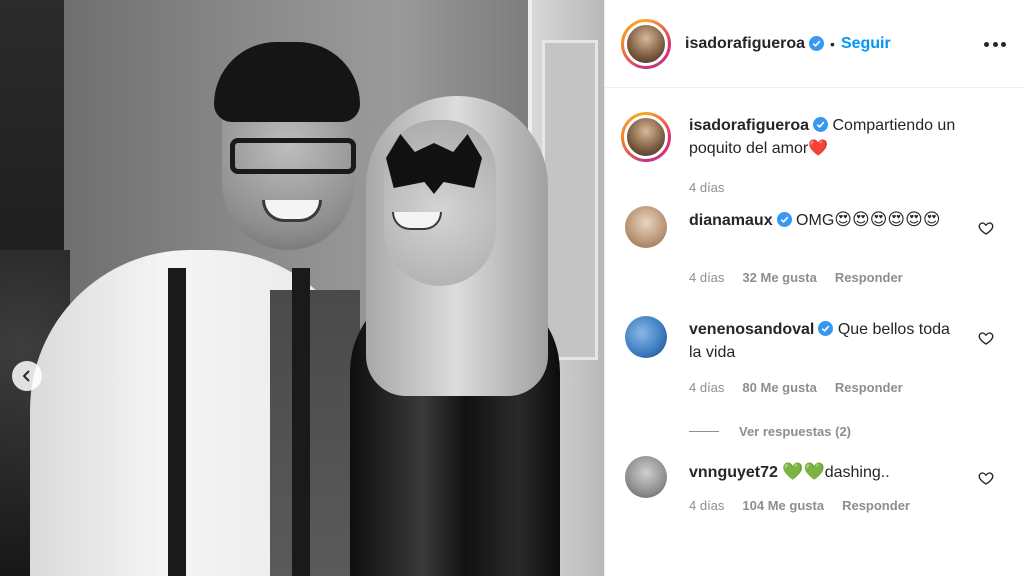 Image resolution: width=1024 pixels, height=576 pixels. Describe the element at coordinates (779, 387) in the screenshot. I see `comment-likes: 80 Me gusta` at that location.